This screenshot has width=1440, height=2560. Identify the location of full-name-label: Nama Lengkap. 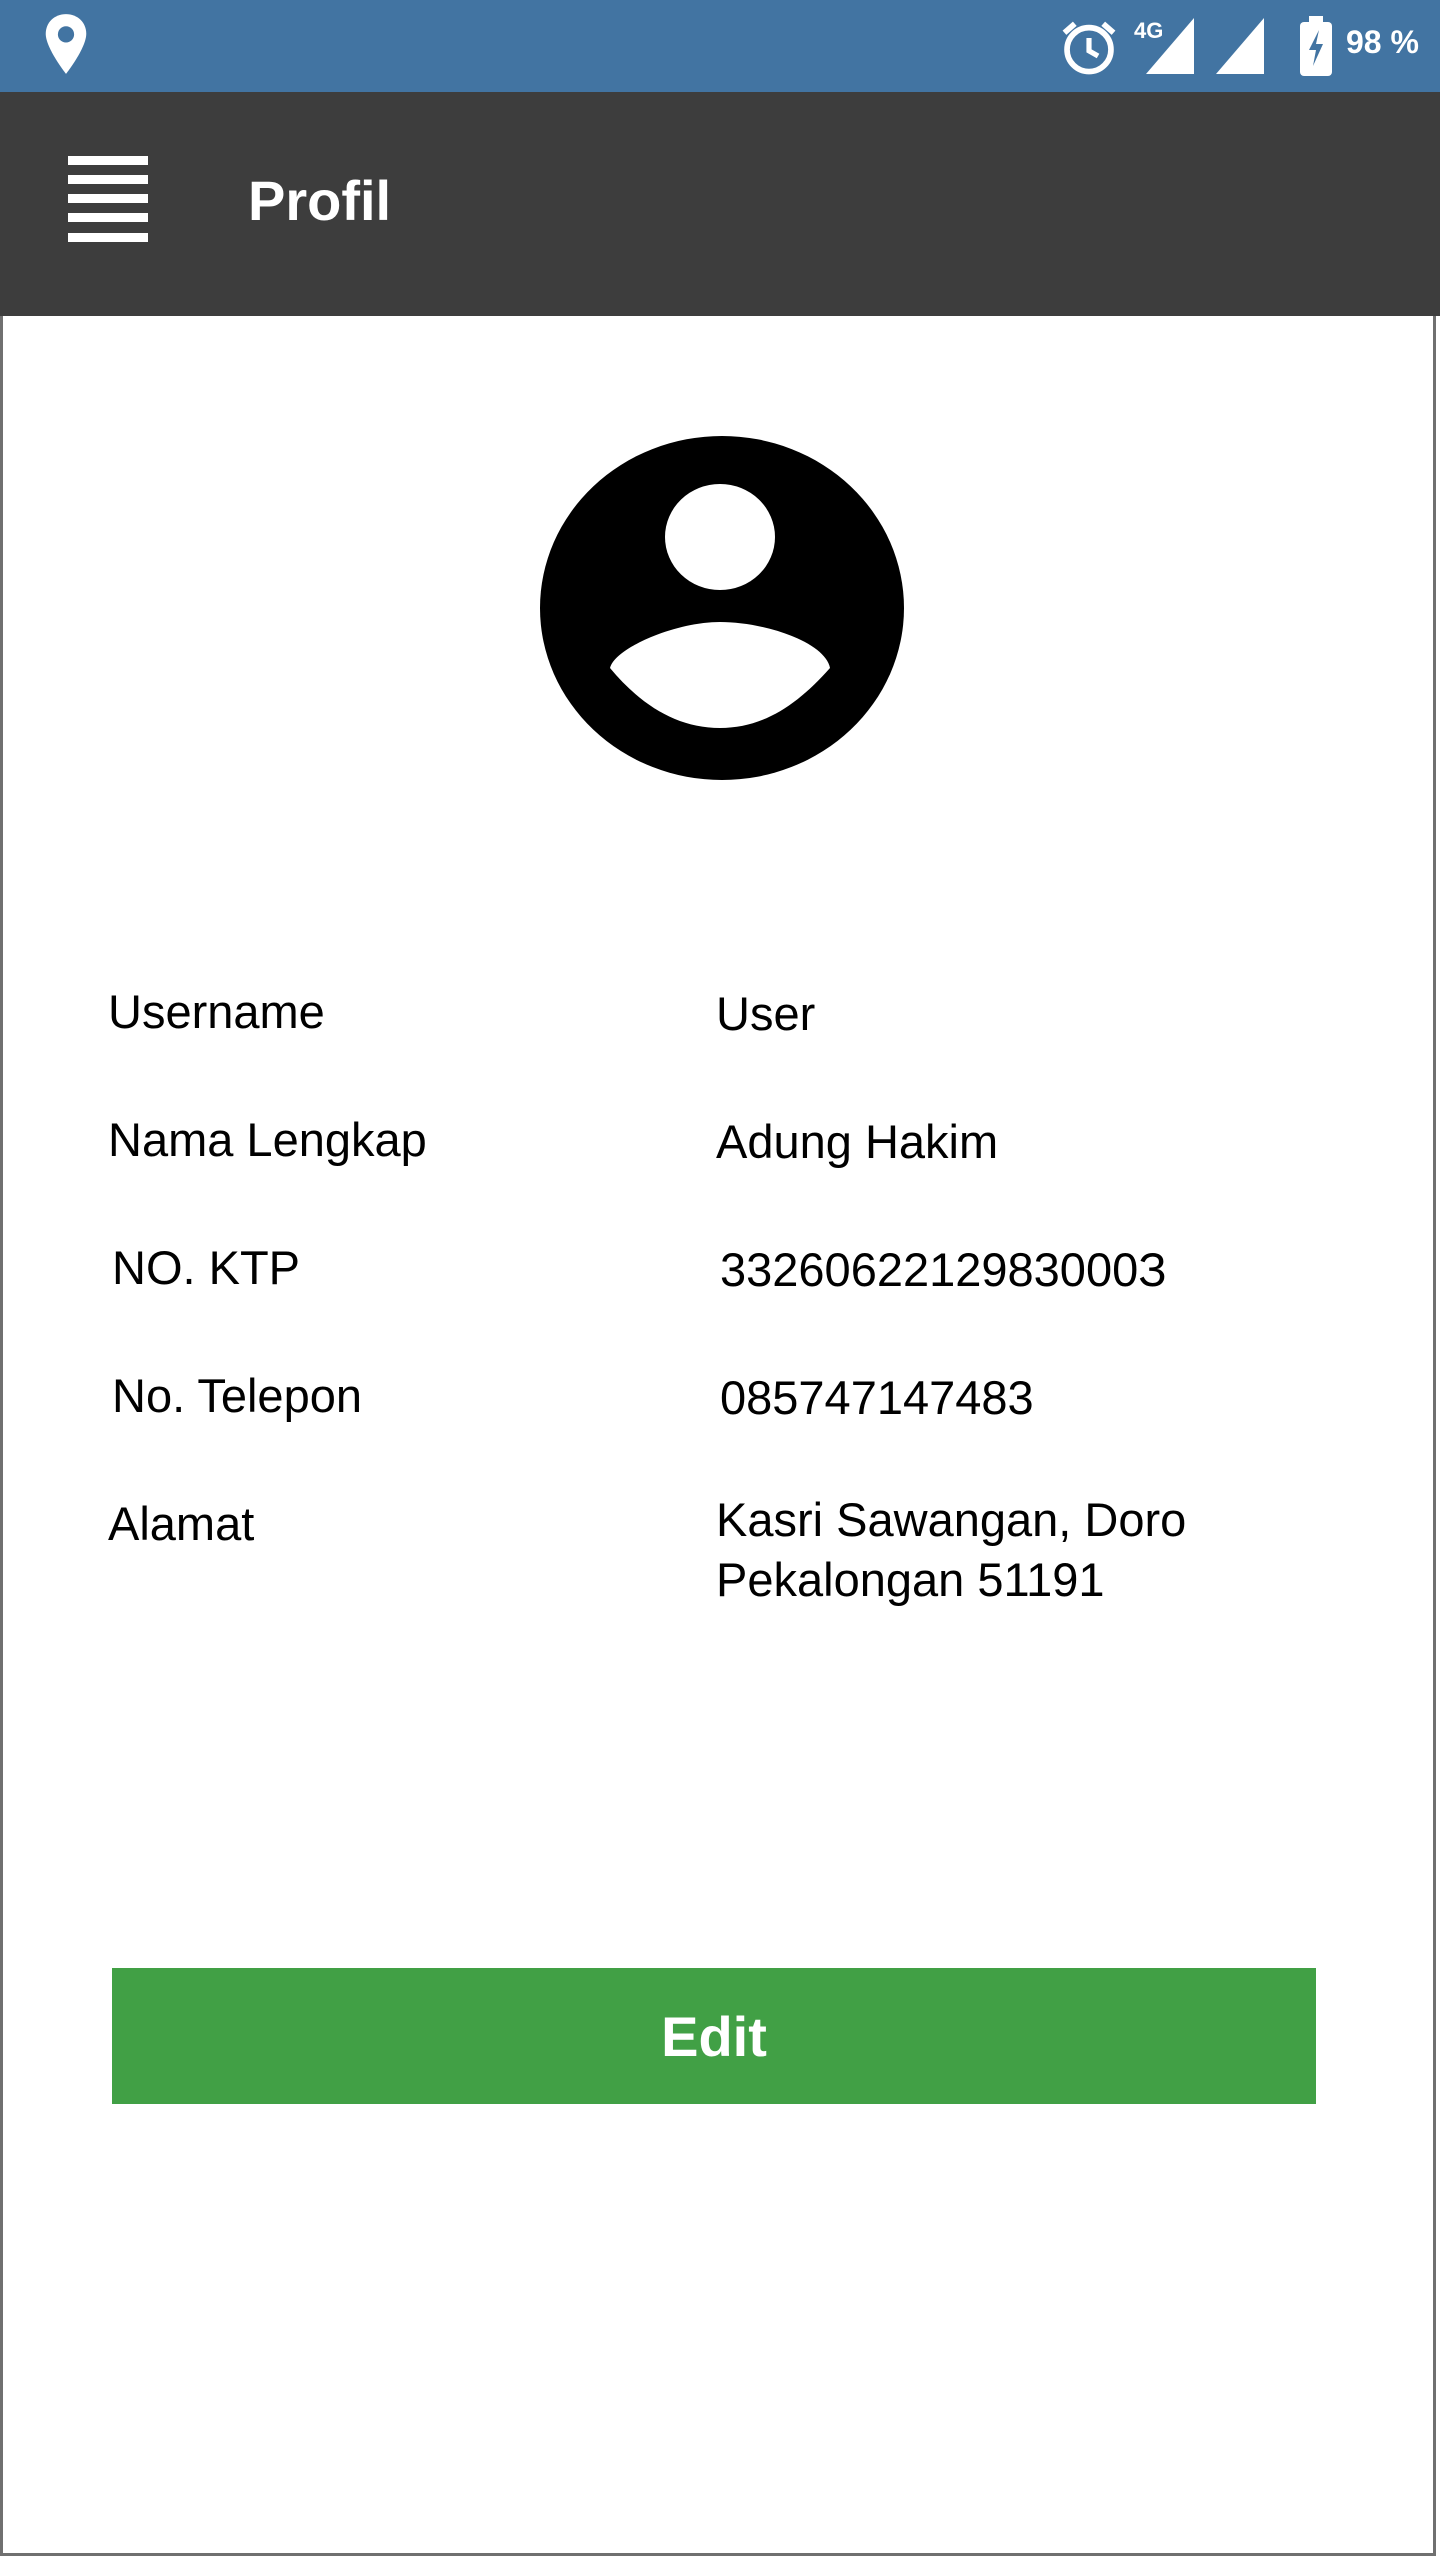
(267, 1139).